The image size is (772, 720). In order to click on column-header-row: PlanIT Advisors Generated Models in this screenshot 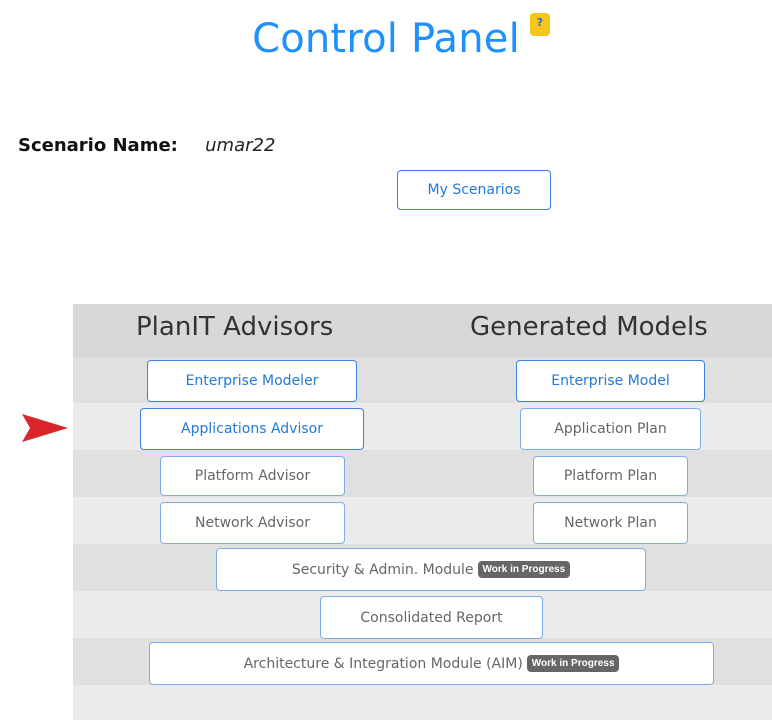, I will do `click(422, 330)`.